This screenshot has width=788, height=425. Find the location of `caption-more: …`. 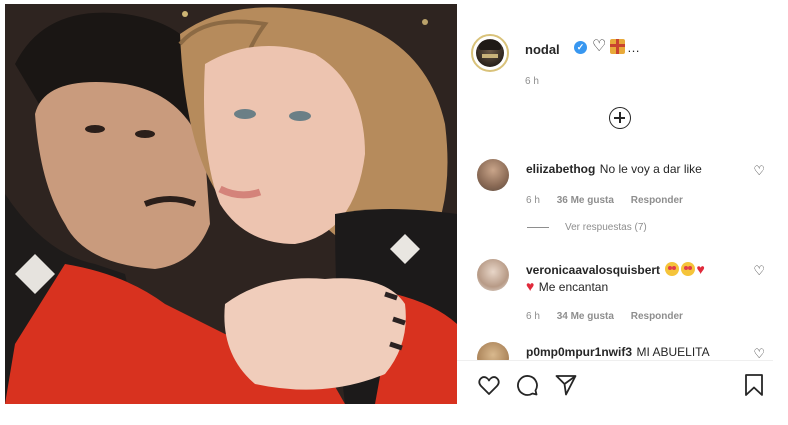

caption-more: … is located at coordinates (633, 47).